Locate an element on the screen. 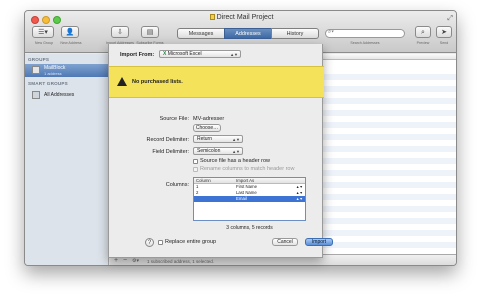 Image resolution: width=480 pixels, height=297 pixels. group-count: 1 address is located at coordinates (53, 73).